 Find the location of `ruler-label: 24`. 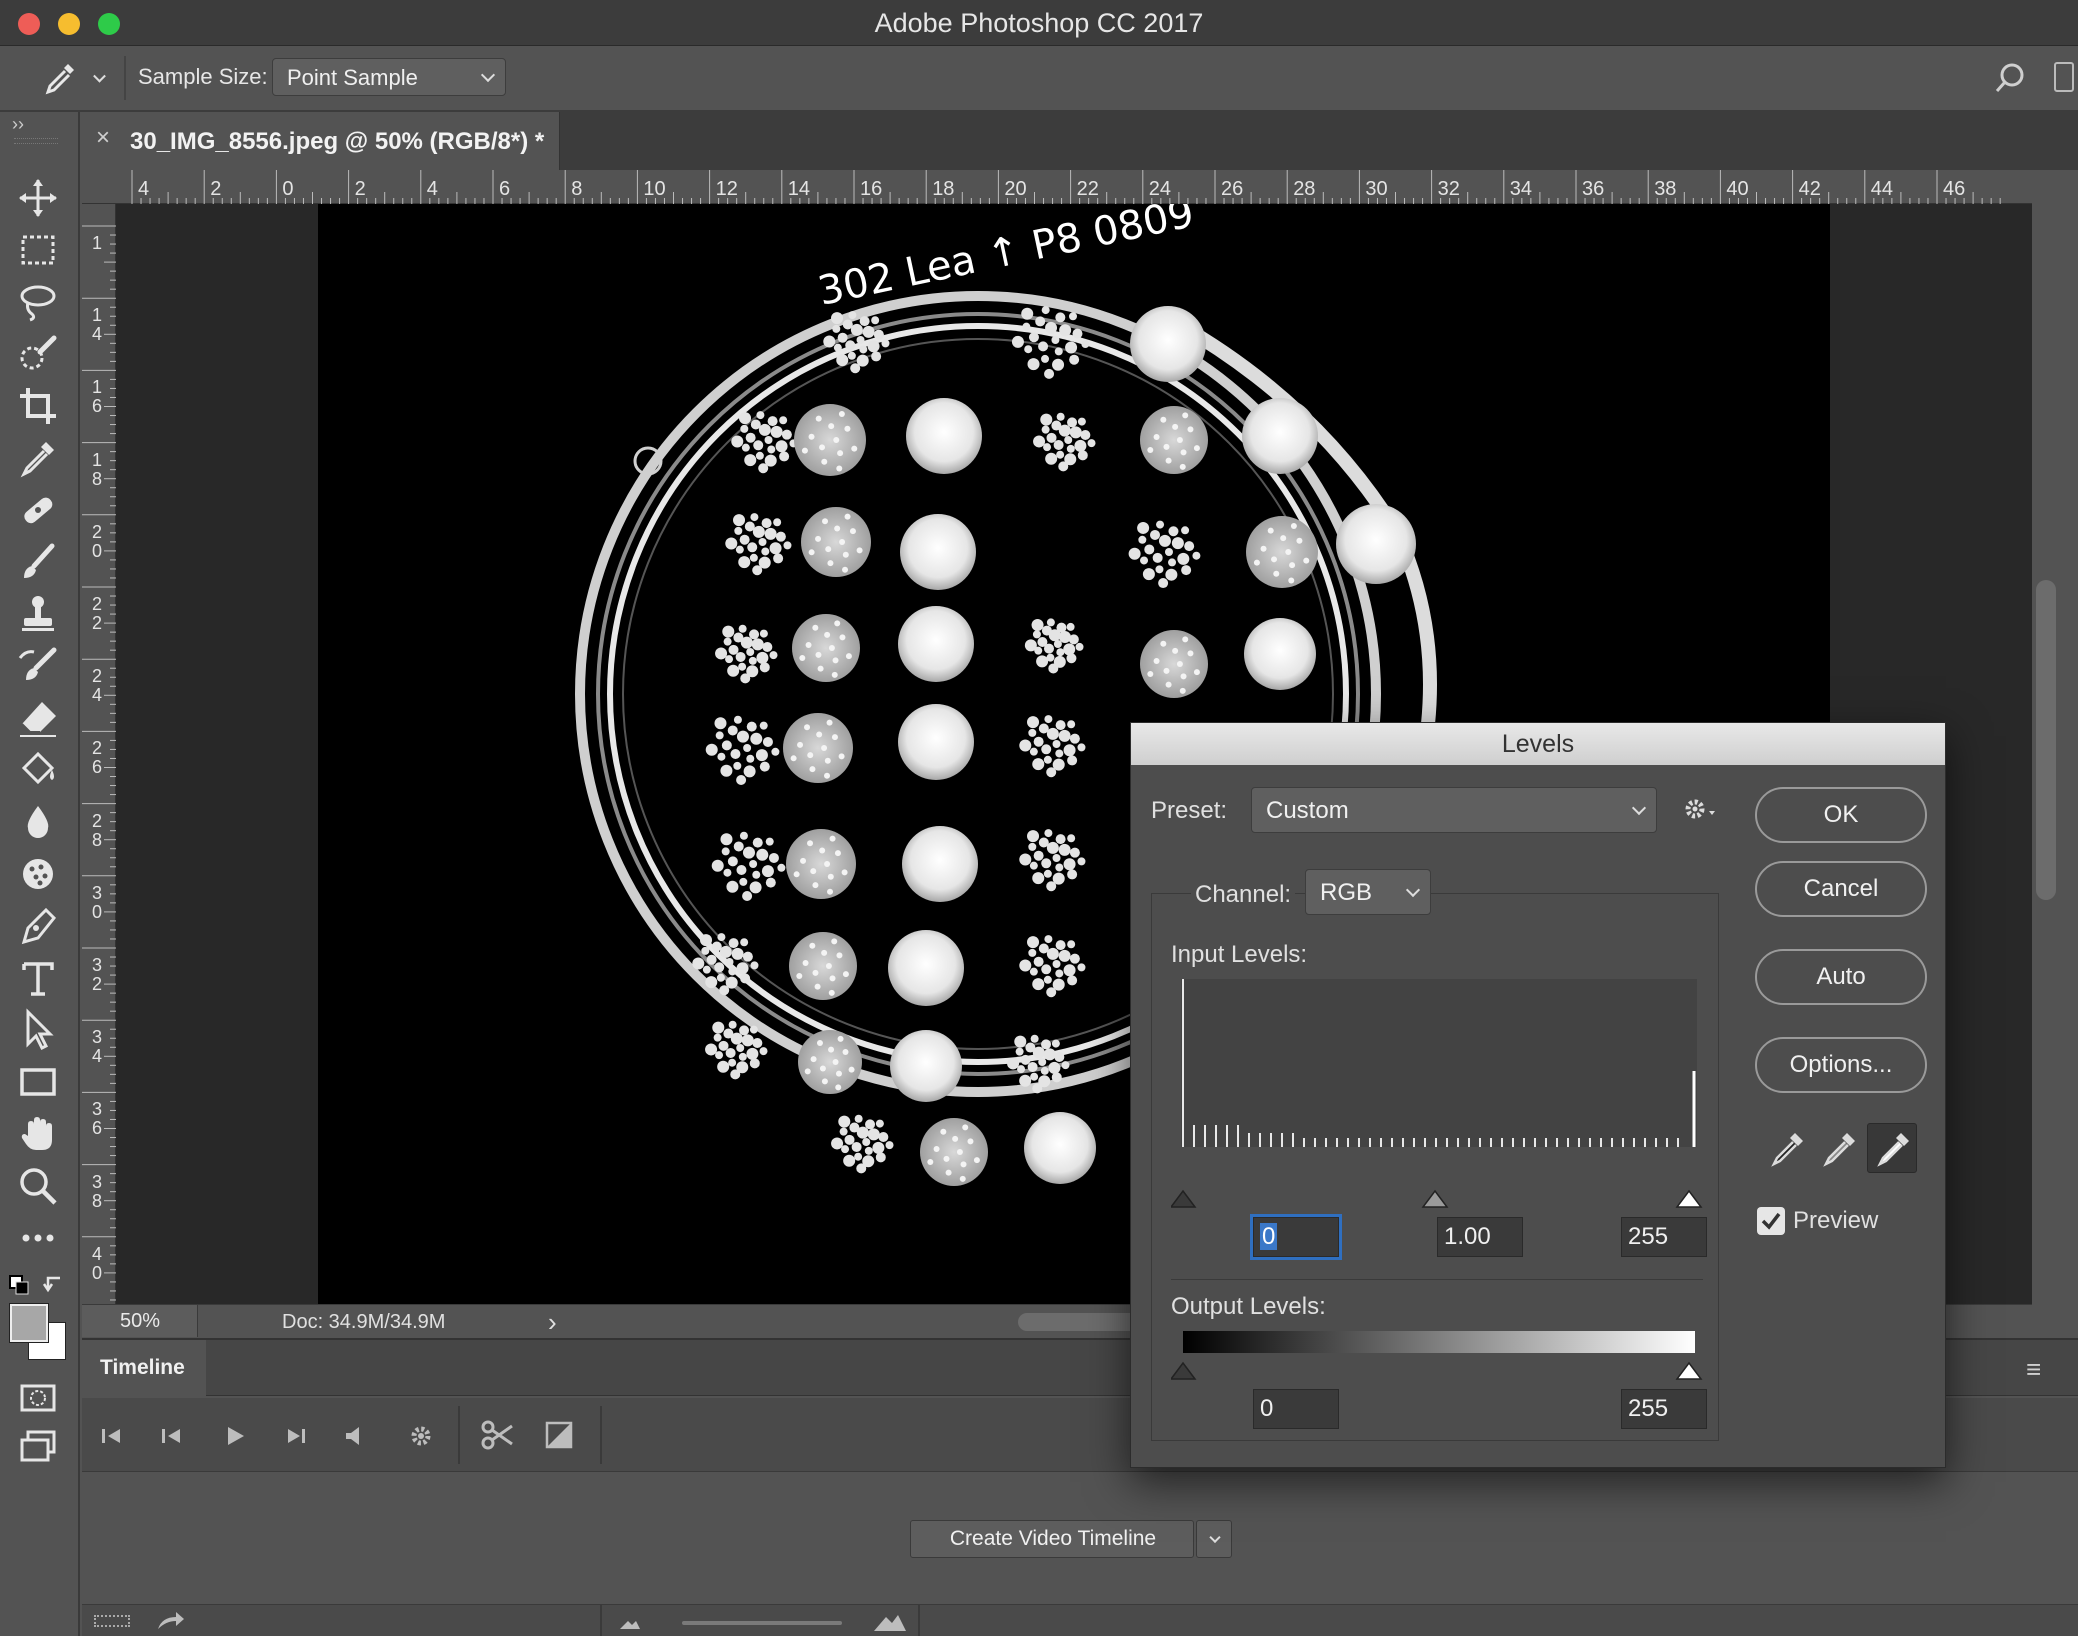

ruler-label: 24 is located at coordinates (1160, 189).